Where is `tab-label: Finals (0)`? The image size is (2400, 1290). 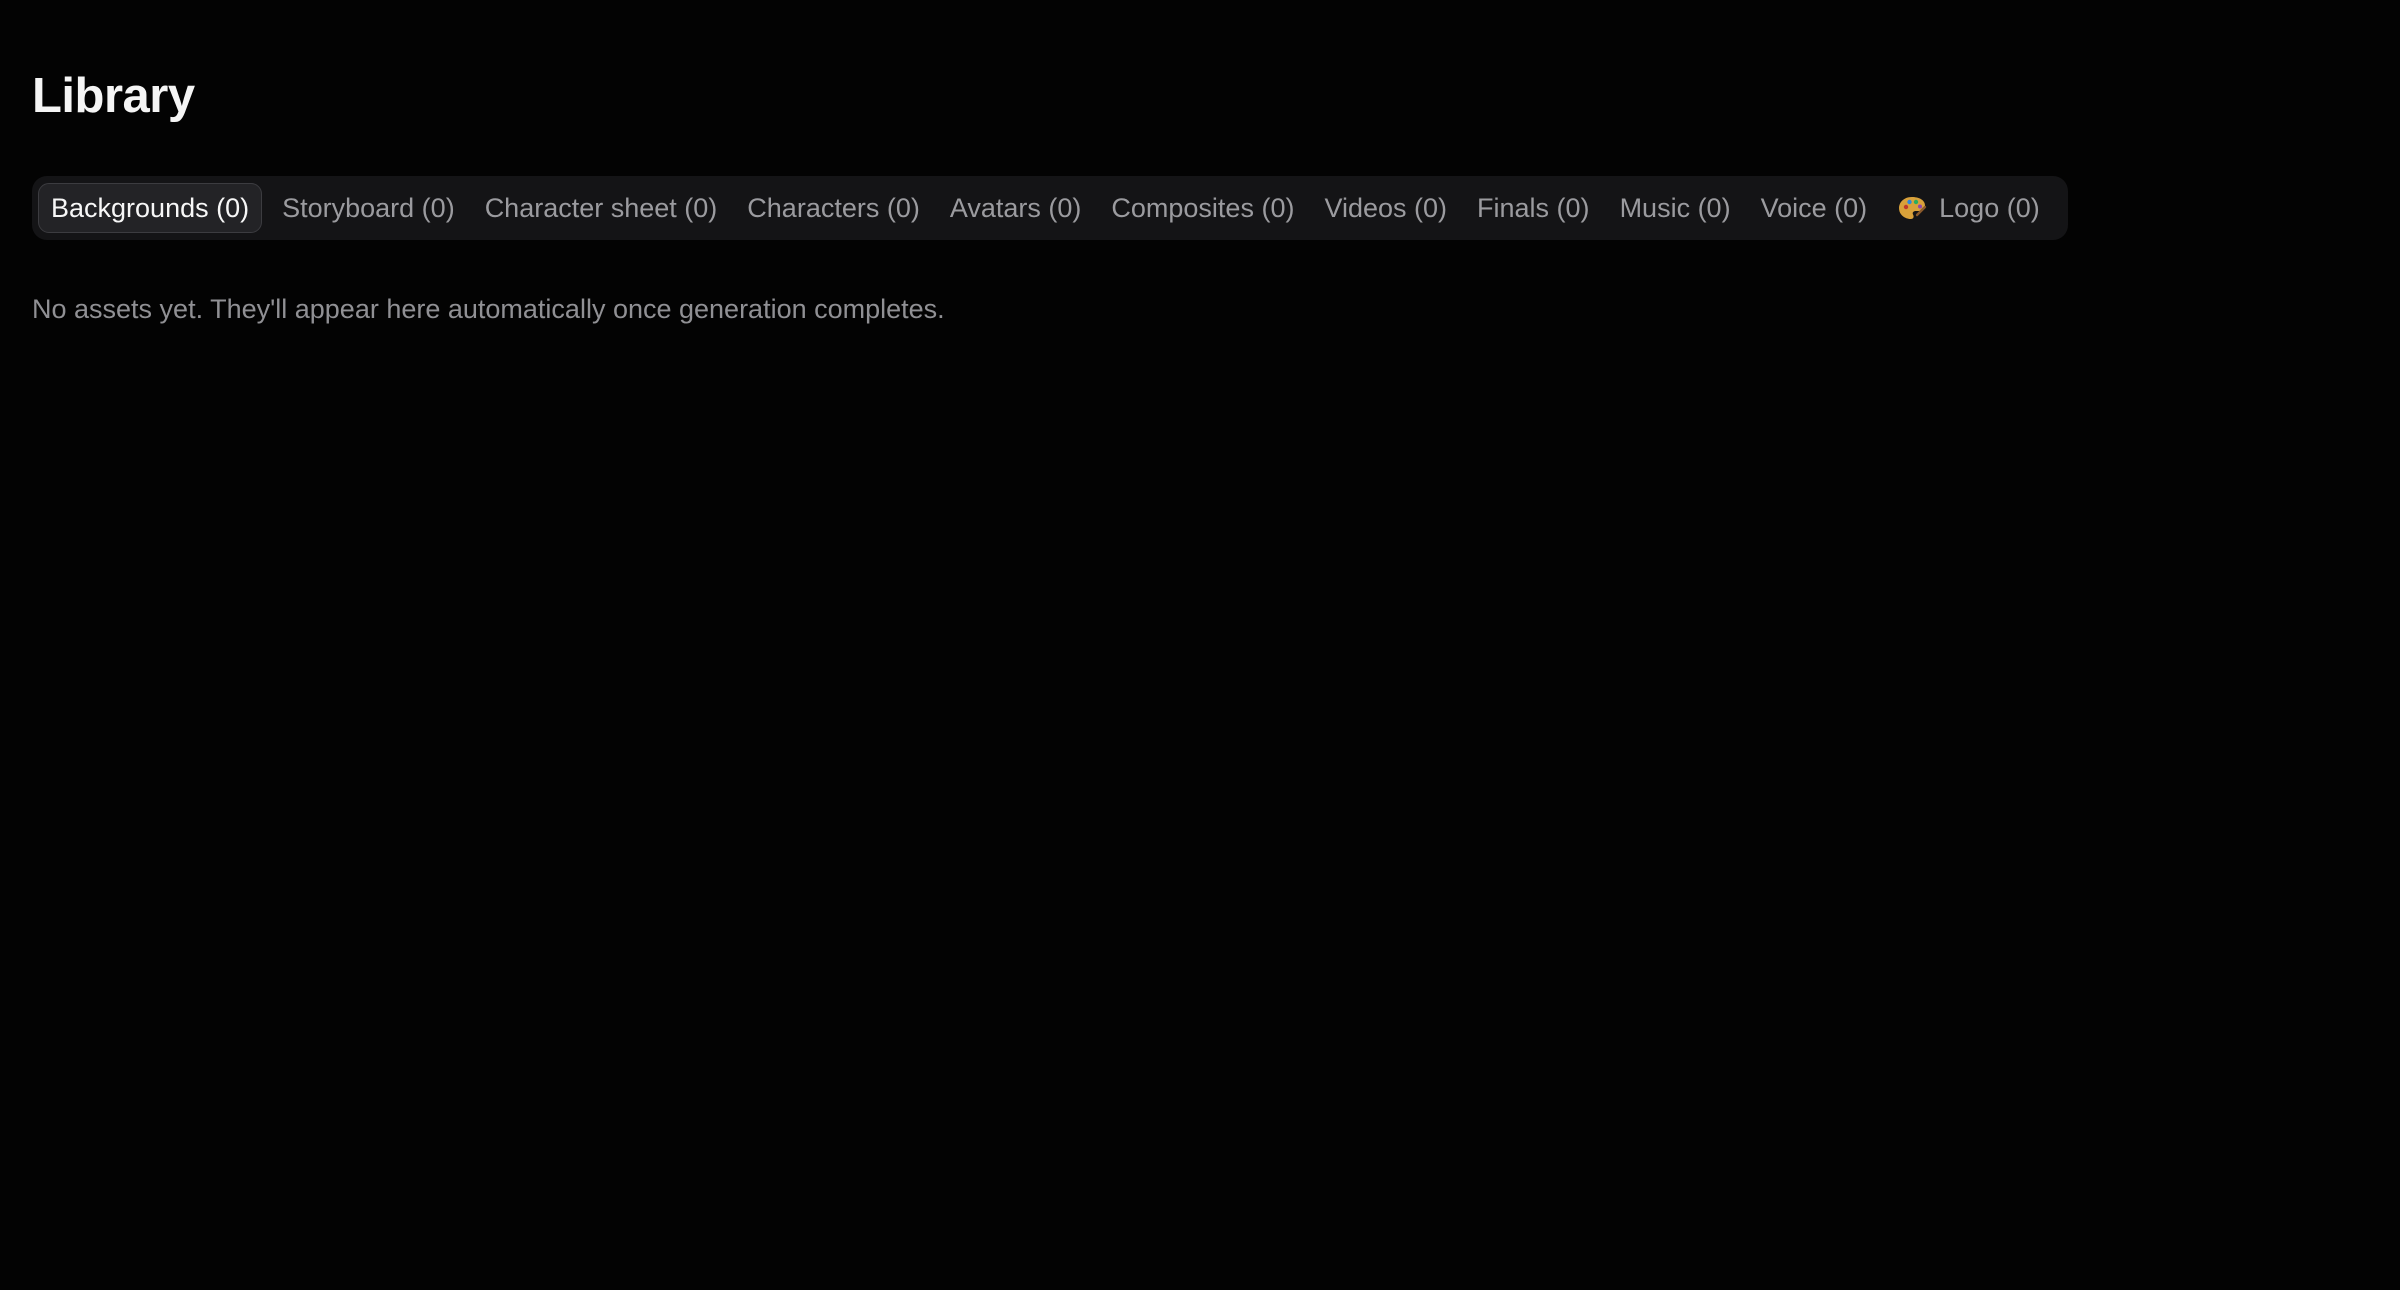 tab-label: Finals (0) is located at coordinates (1533, 207).